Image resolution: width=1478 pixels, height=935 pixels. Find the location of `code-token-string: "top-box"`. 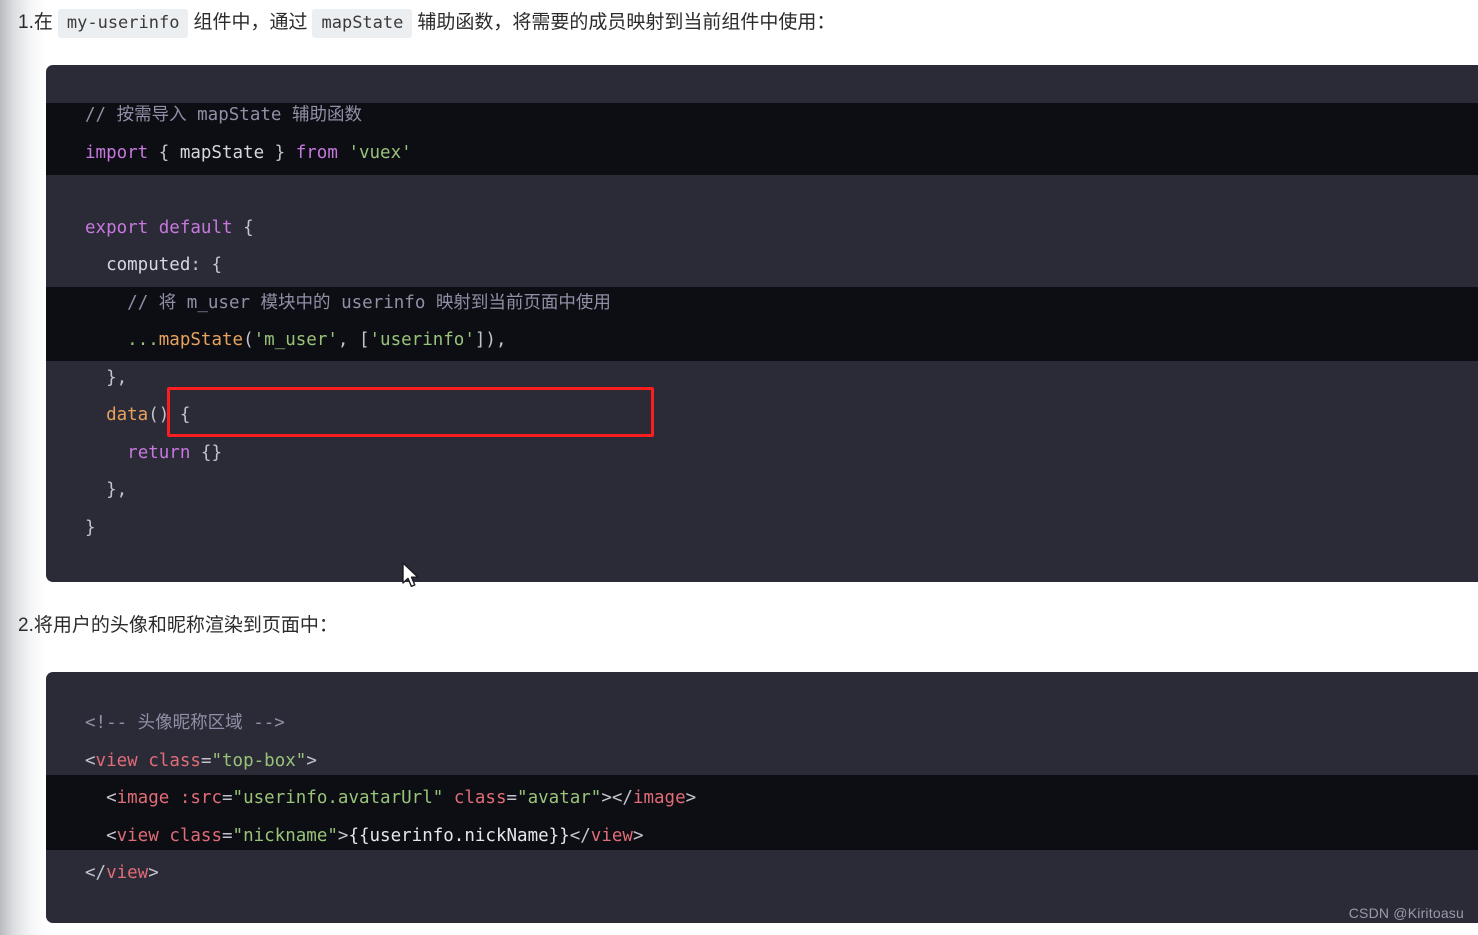

code-token-string: "top-box" is located at coordinates (259, 760).